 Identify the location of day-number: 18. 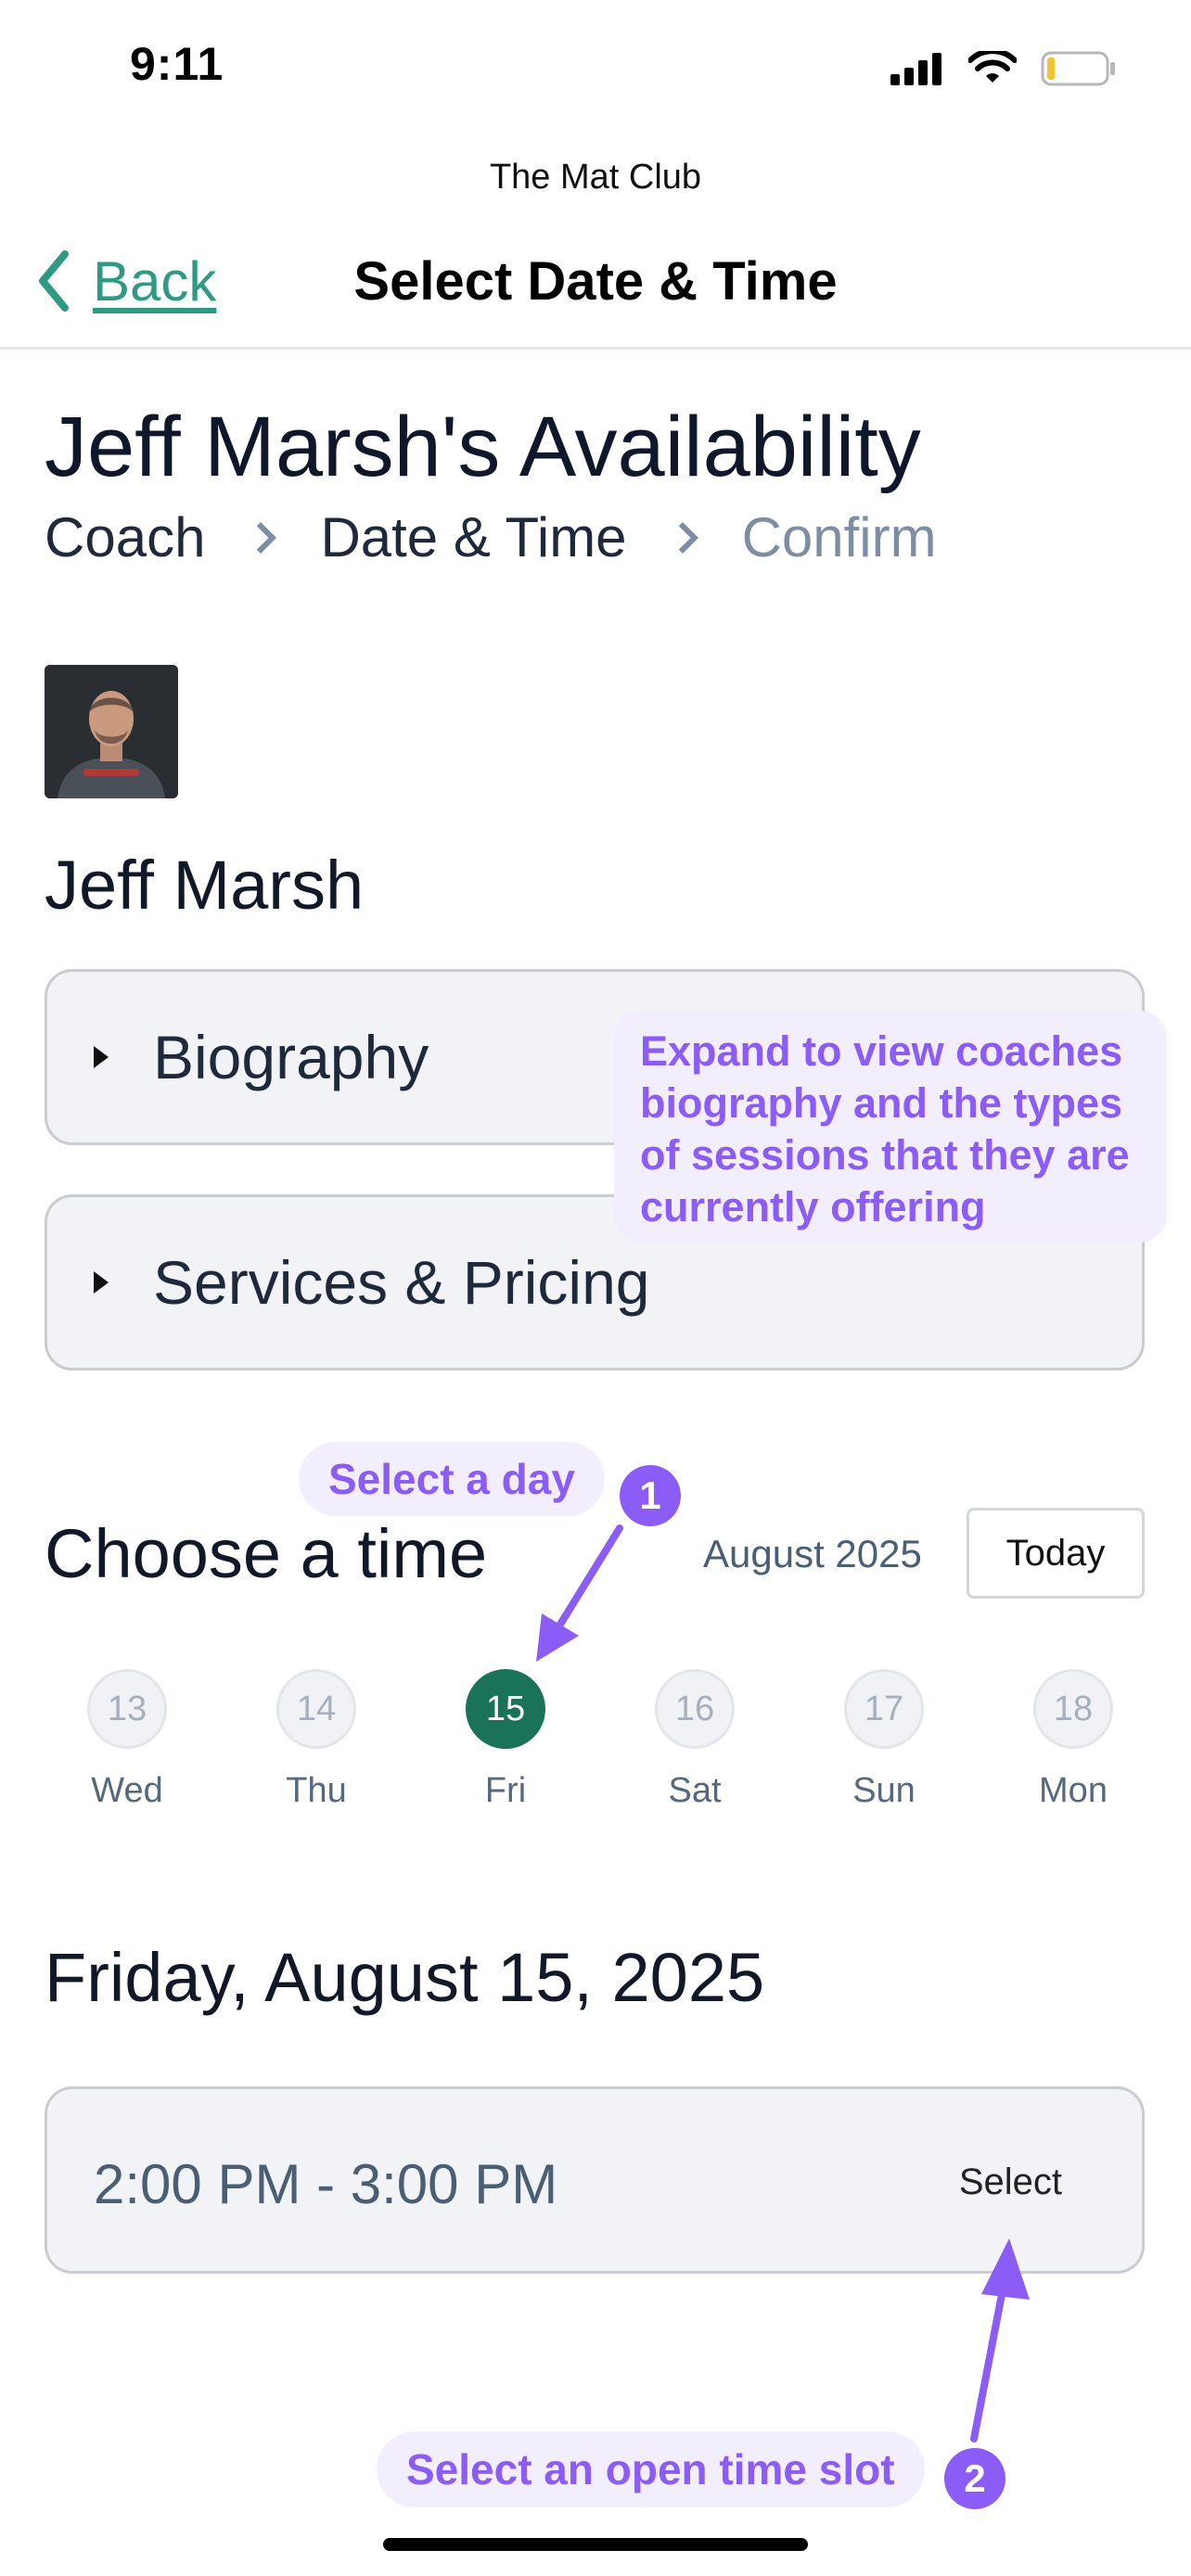
(1073, 1709).